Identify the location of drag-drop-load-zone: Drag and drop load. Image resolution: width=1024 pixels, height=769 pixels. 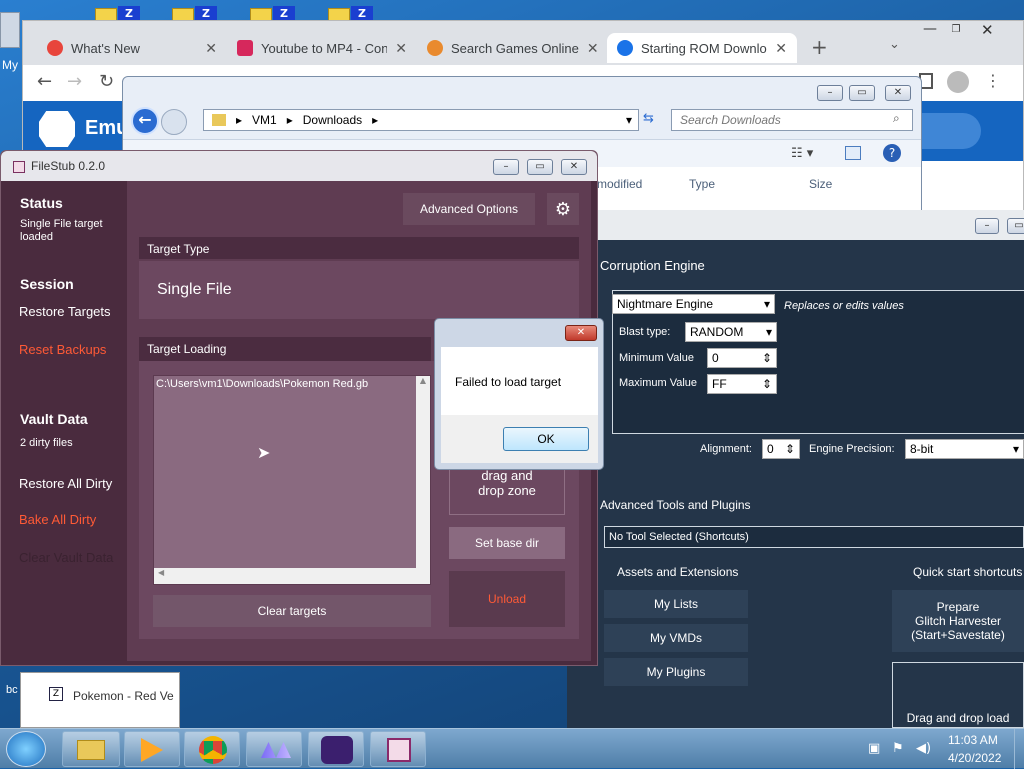
(958, 695).